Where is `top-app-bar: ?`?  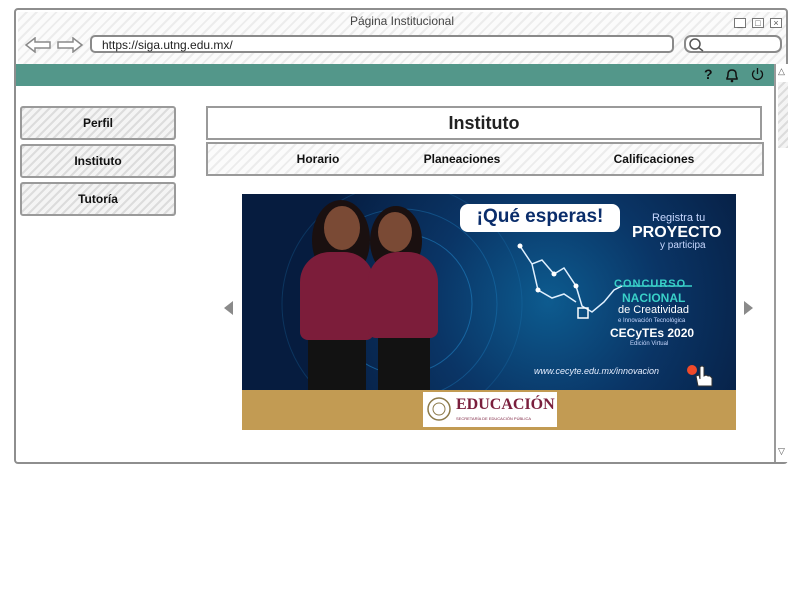 top-app-bar: ? is located at coordinates (395, 75).